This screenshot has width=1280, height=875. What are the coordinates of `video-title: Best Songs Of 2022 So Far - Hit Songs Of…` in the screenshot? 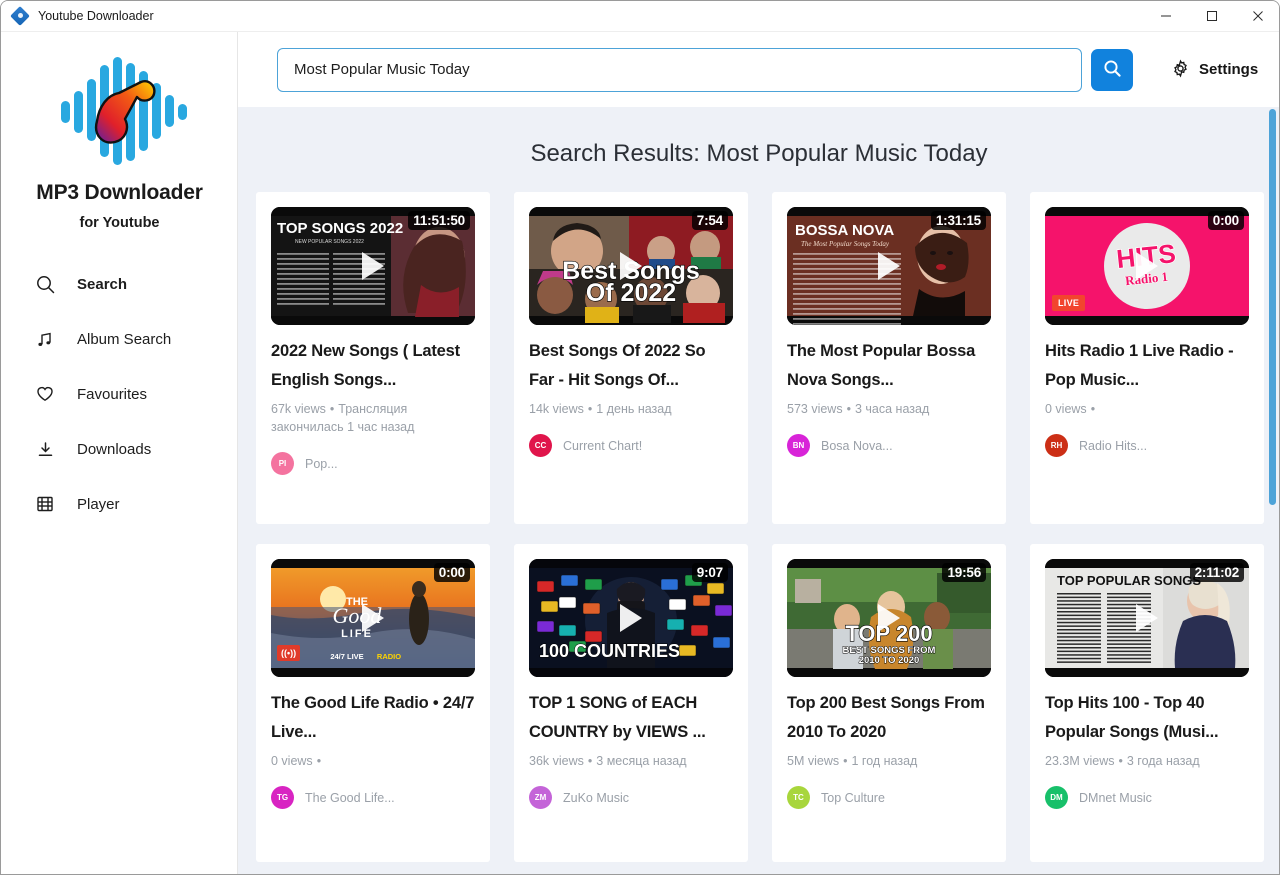 It's located at (631, 366).